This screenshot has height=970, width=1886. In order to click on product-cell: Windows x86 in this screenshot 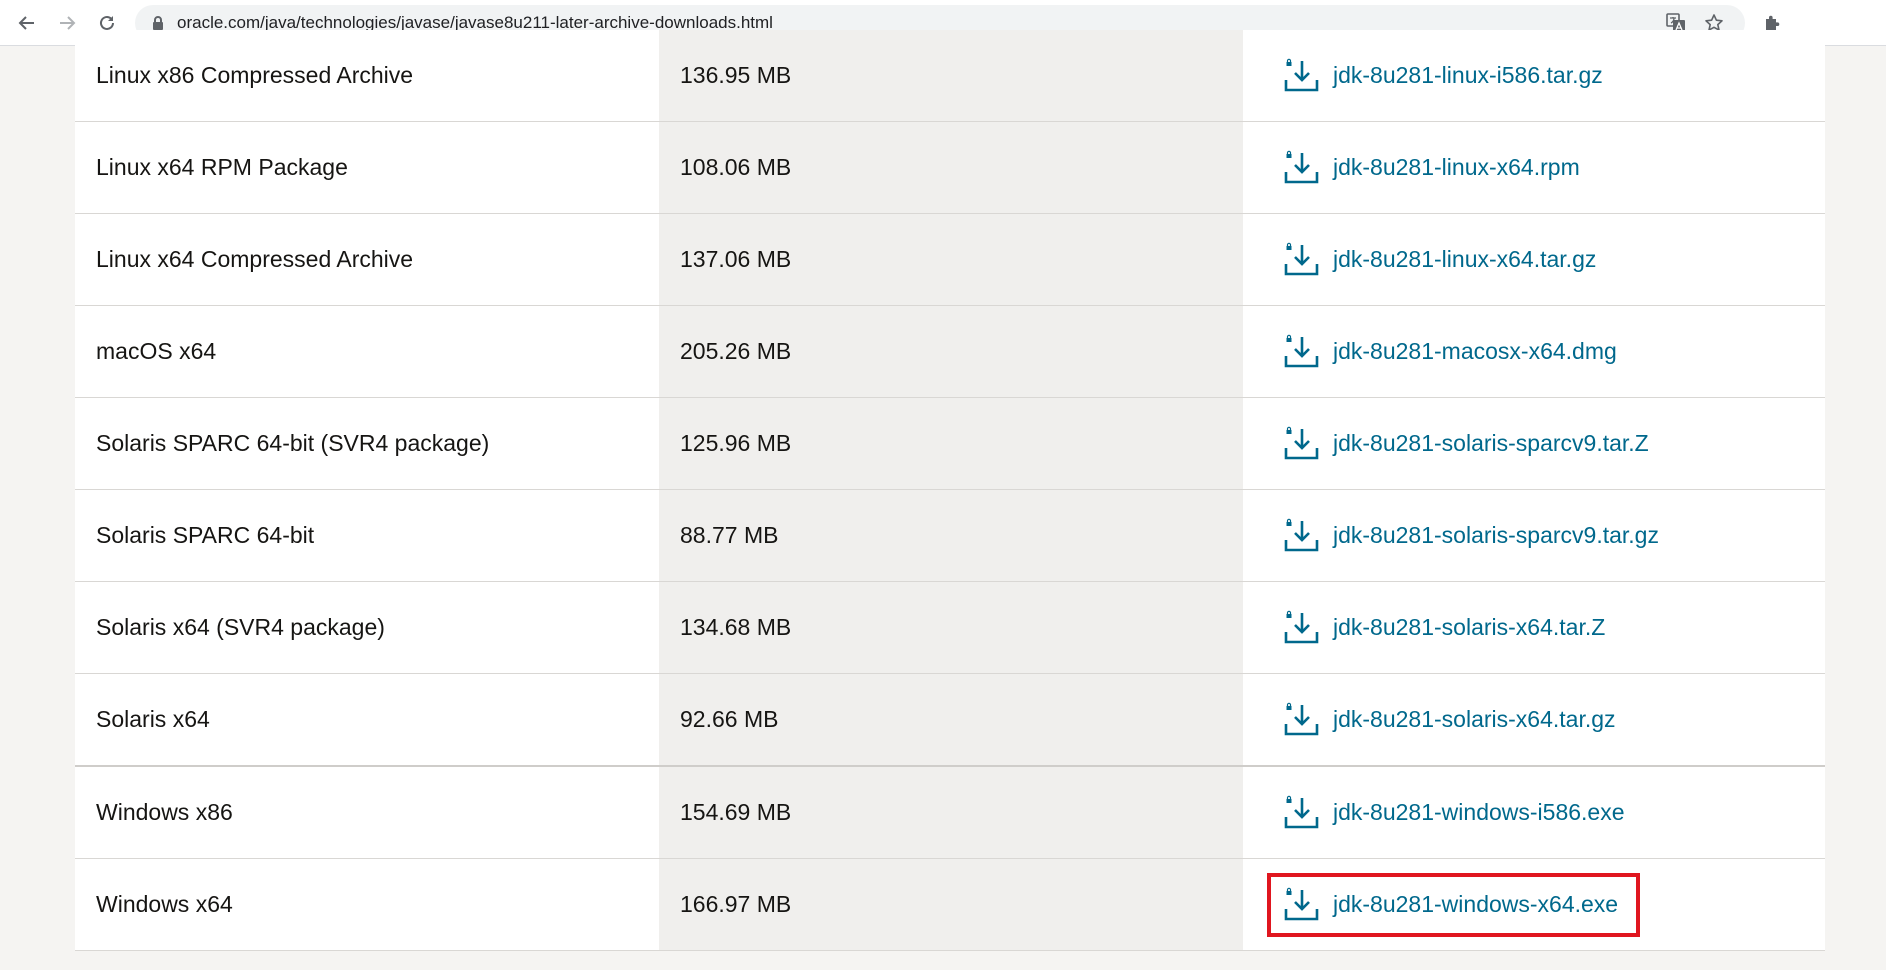, I will do `click(367, 812)`.